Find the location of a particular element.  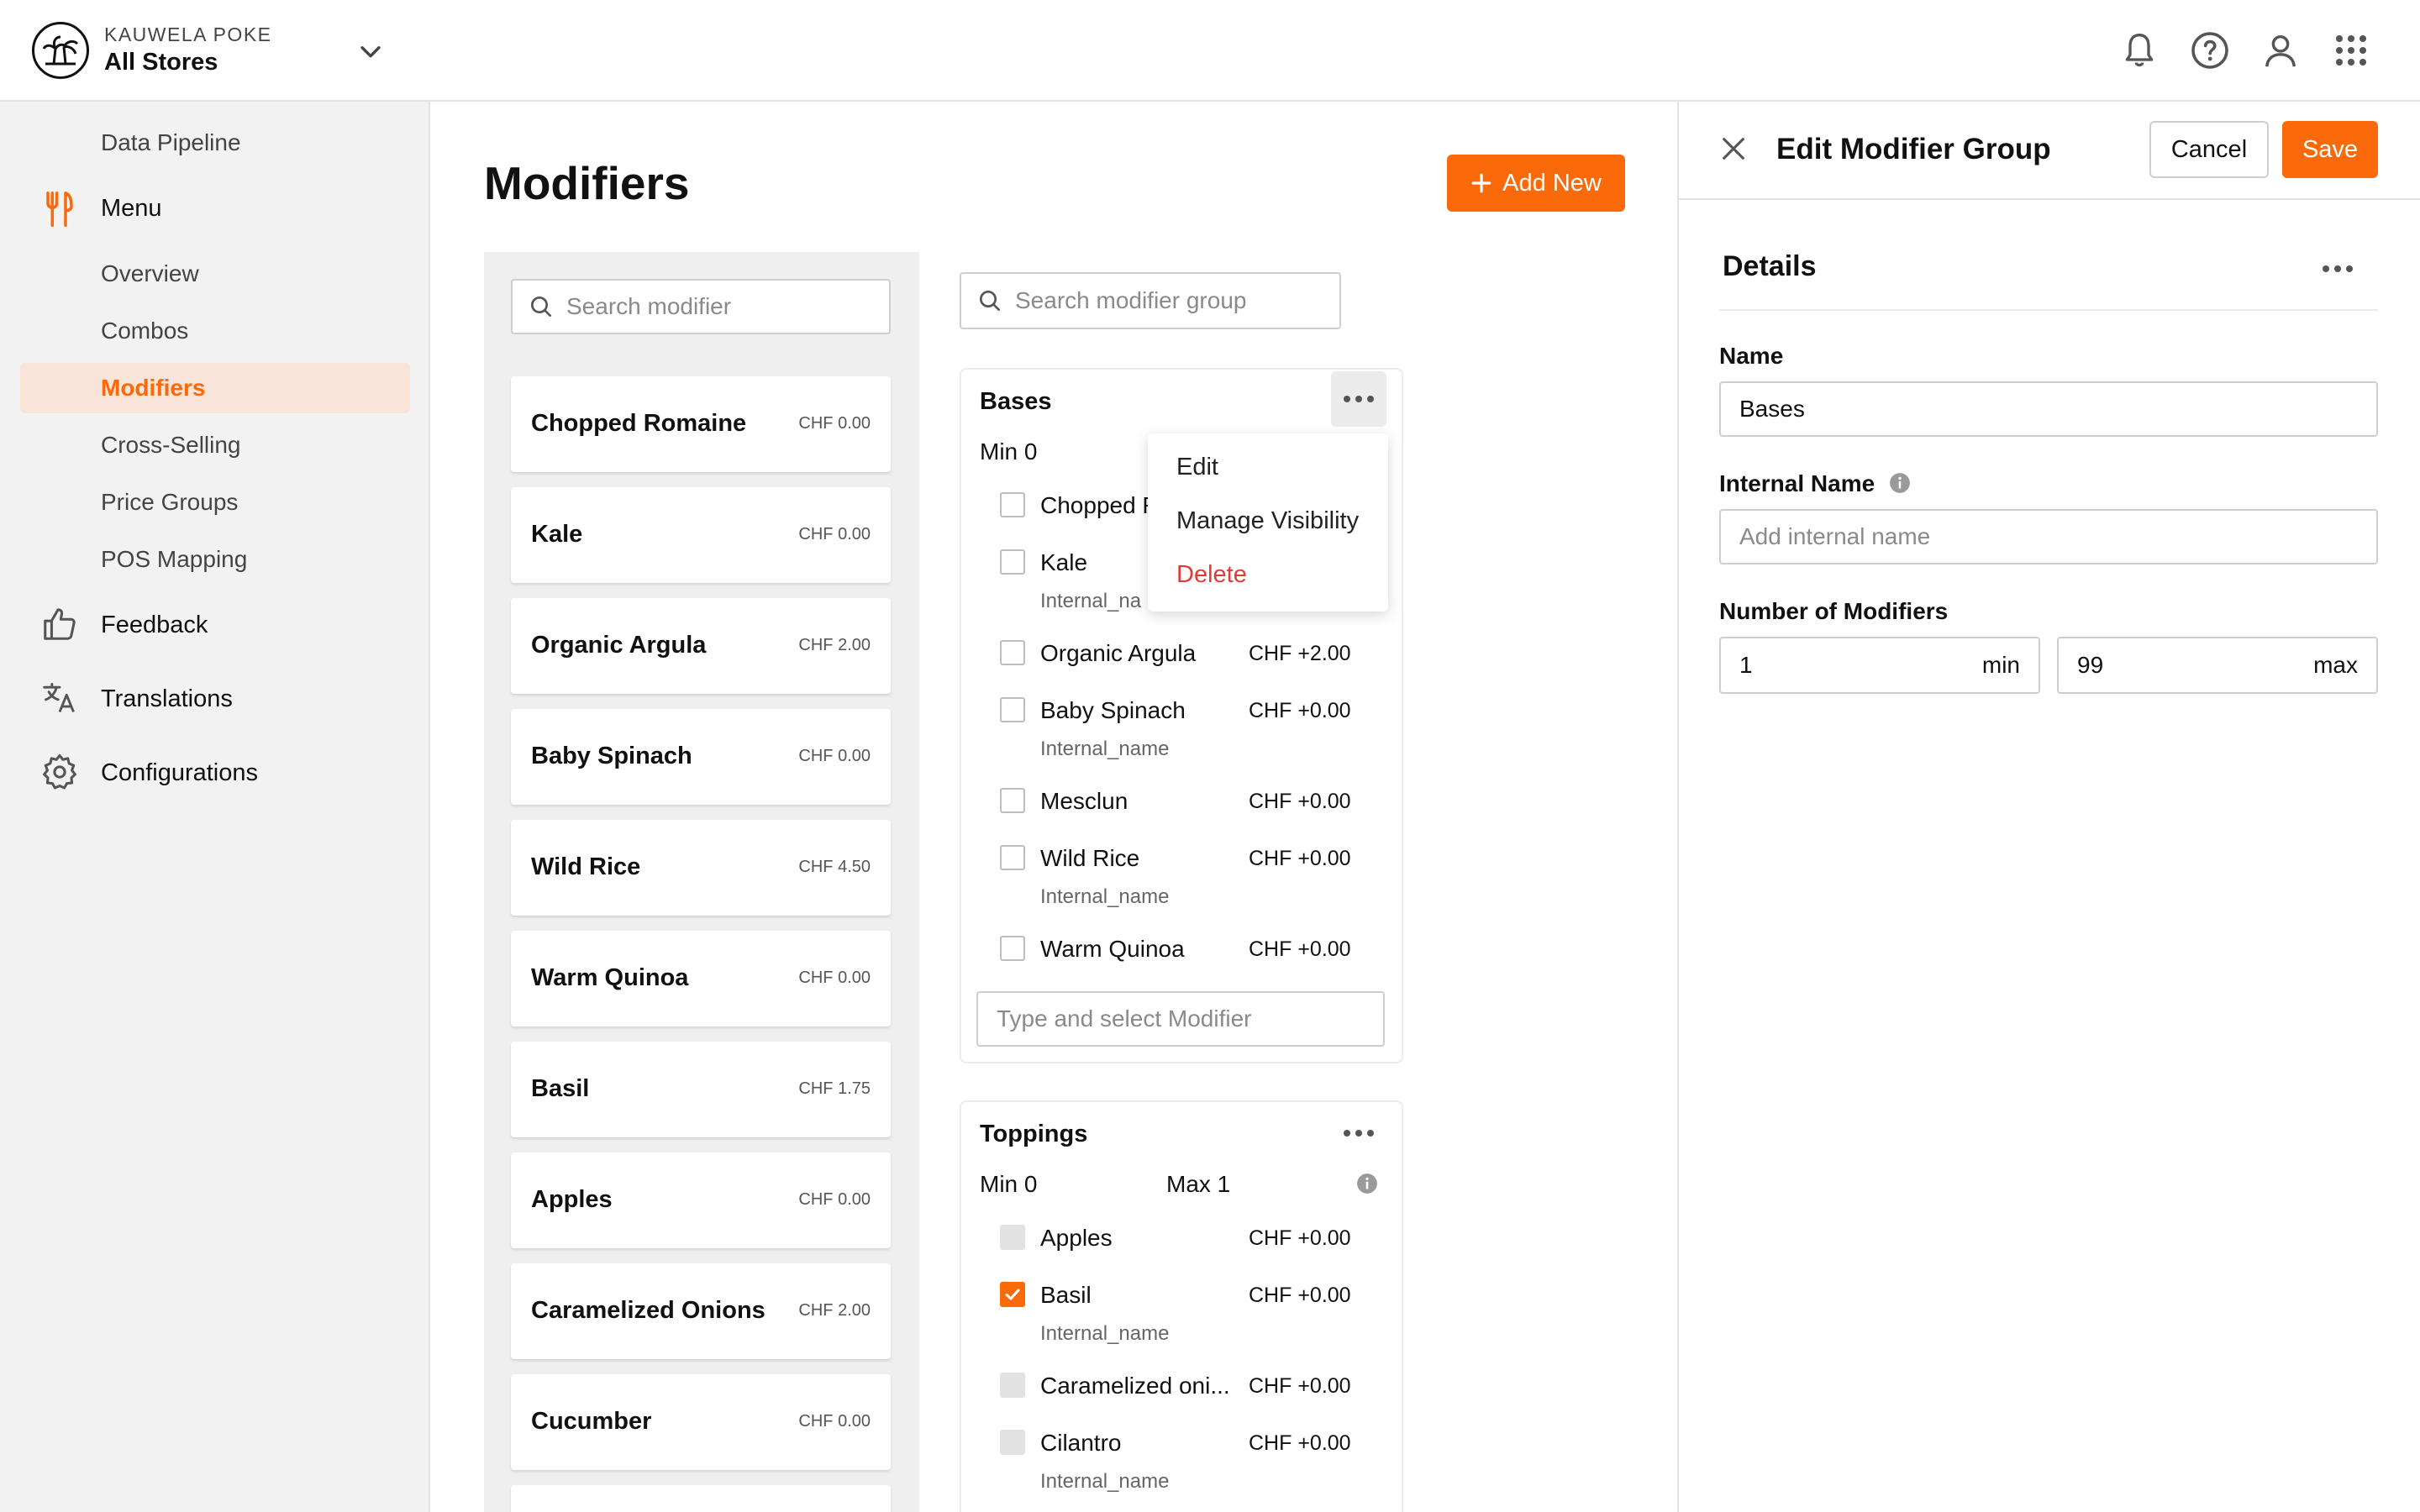

user-icon is located at coordinates (2280, 50).